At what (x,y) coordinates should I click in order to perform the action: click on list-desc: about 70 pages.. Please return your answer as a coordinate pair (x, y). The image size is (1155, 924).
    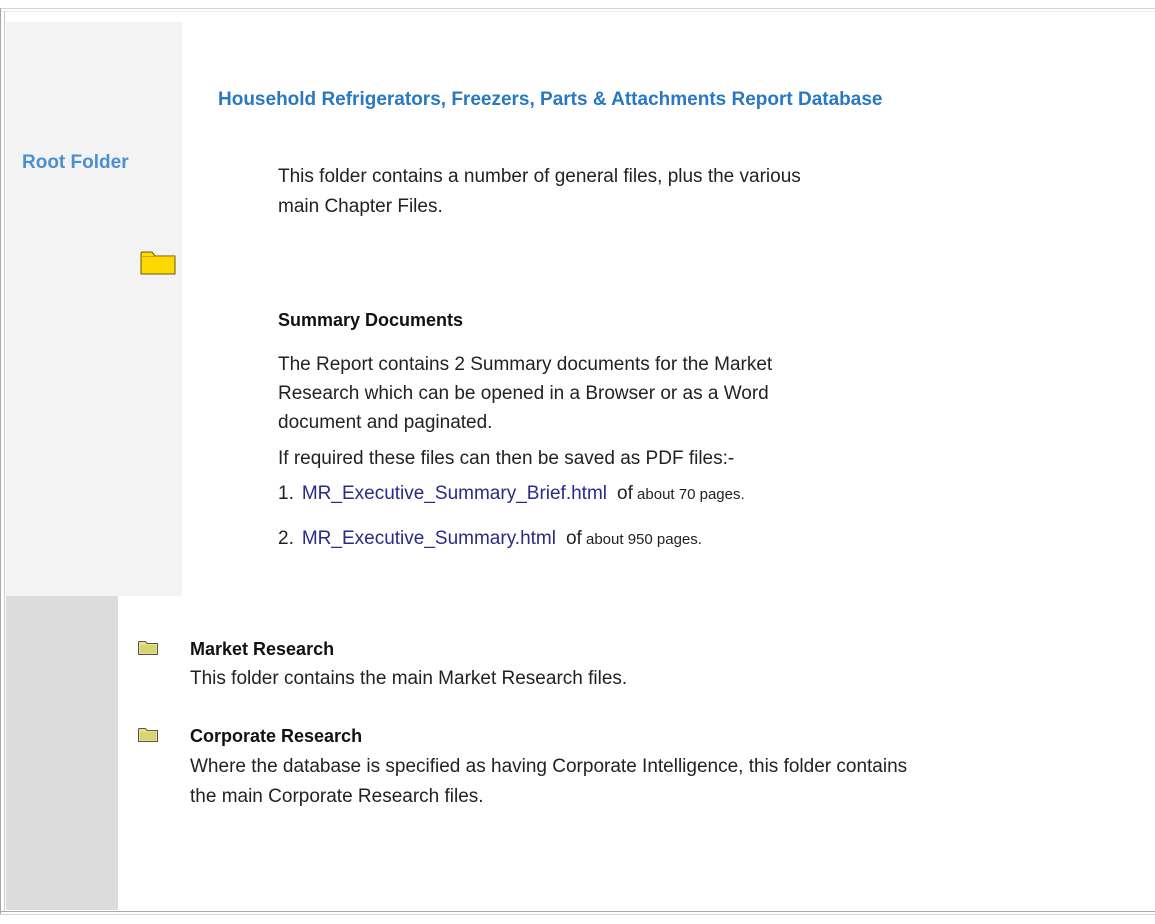
    Looking at the image, I should click on (688, 494).